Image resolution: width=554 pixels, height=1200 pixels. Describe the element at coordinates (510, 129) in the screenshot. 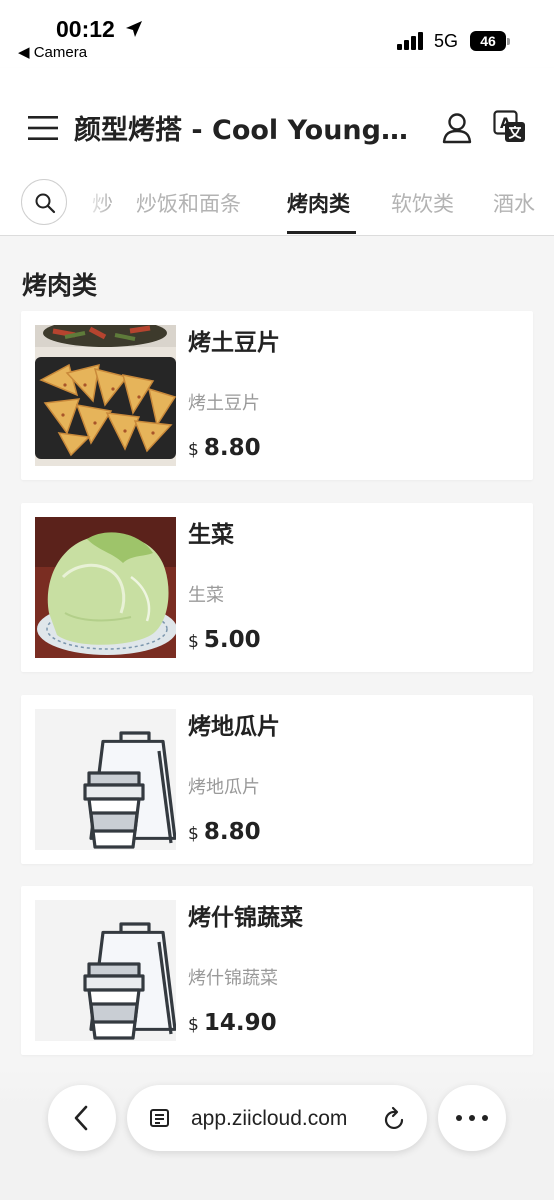

I see `translate-icon: A` at that location.